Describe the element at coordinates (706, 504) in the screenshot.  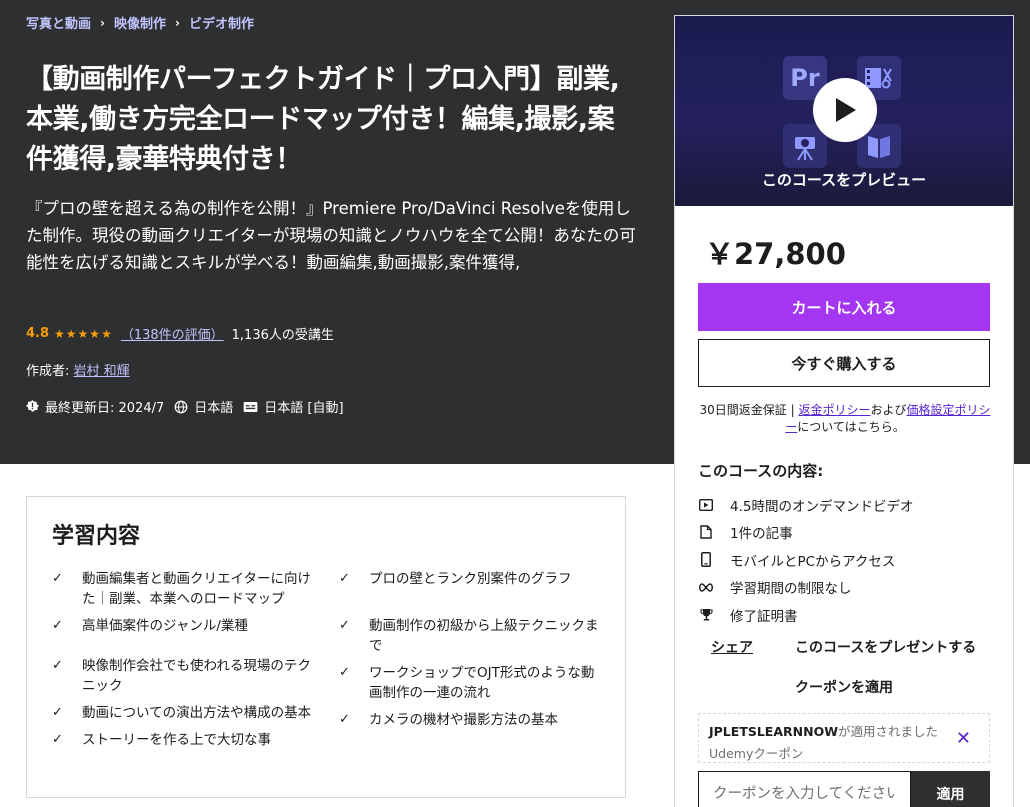
I see `video-icon` at that location.